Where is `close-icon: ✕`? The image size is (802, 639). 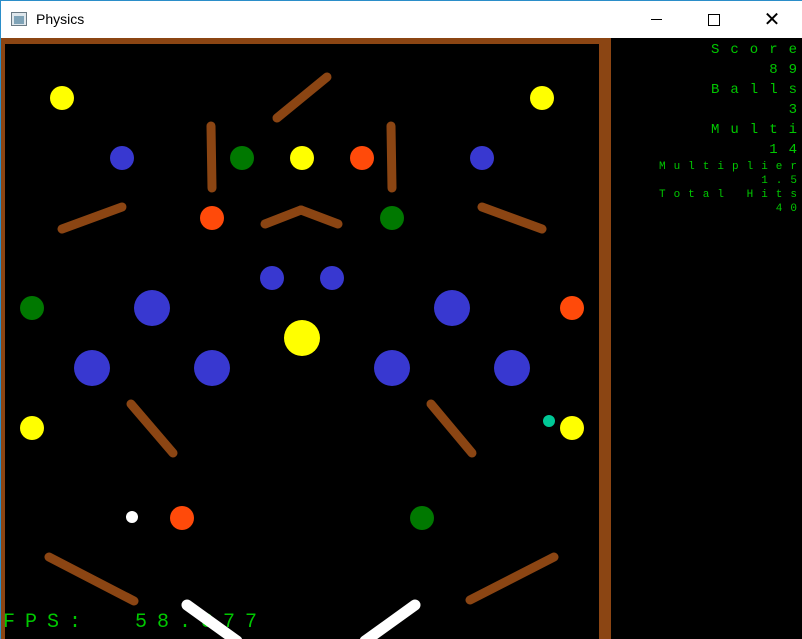 close-icon: ✕ is located at coordinates (772, 19).